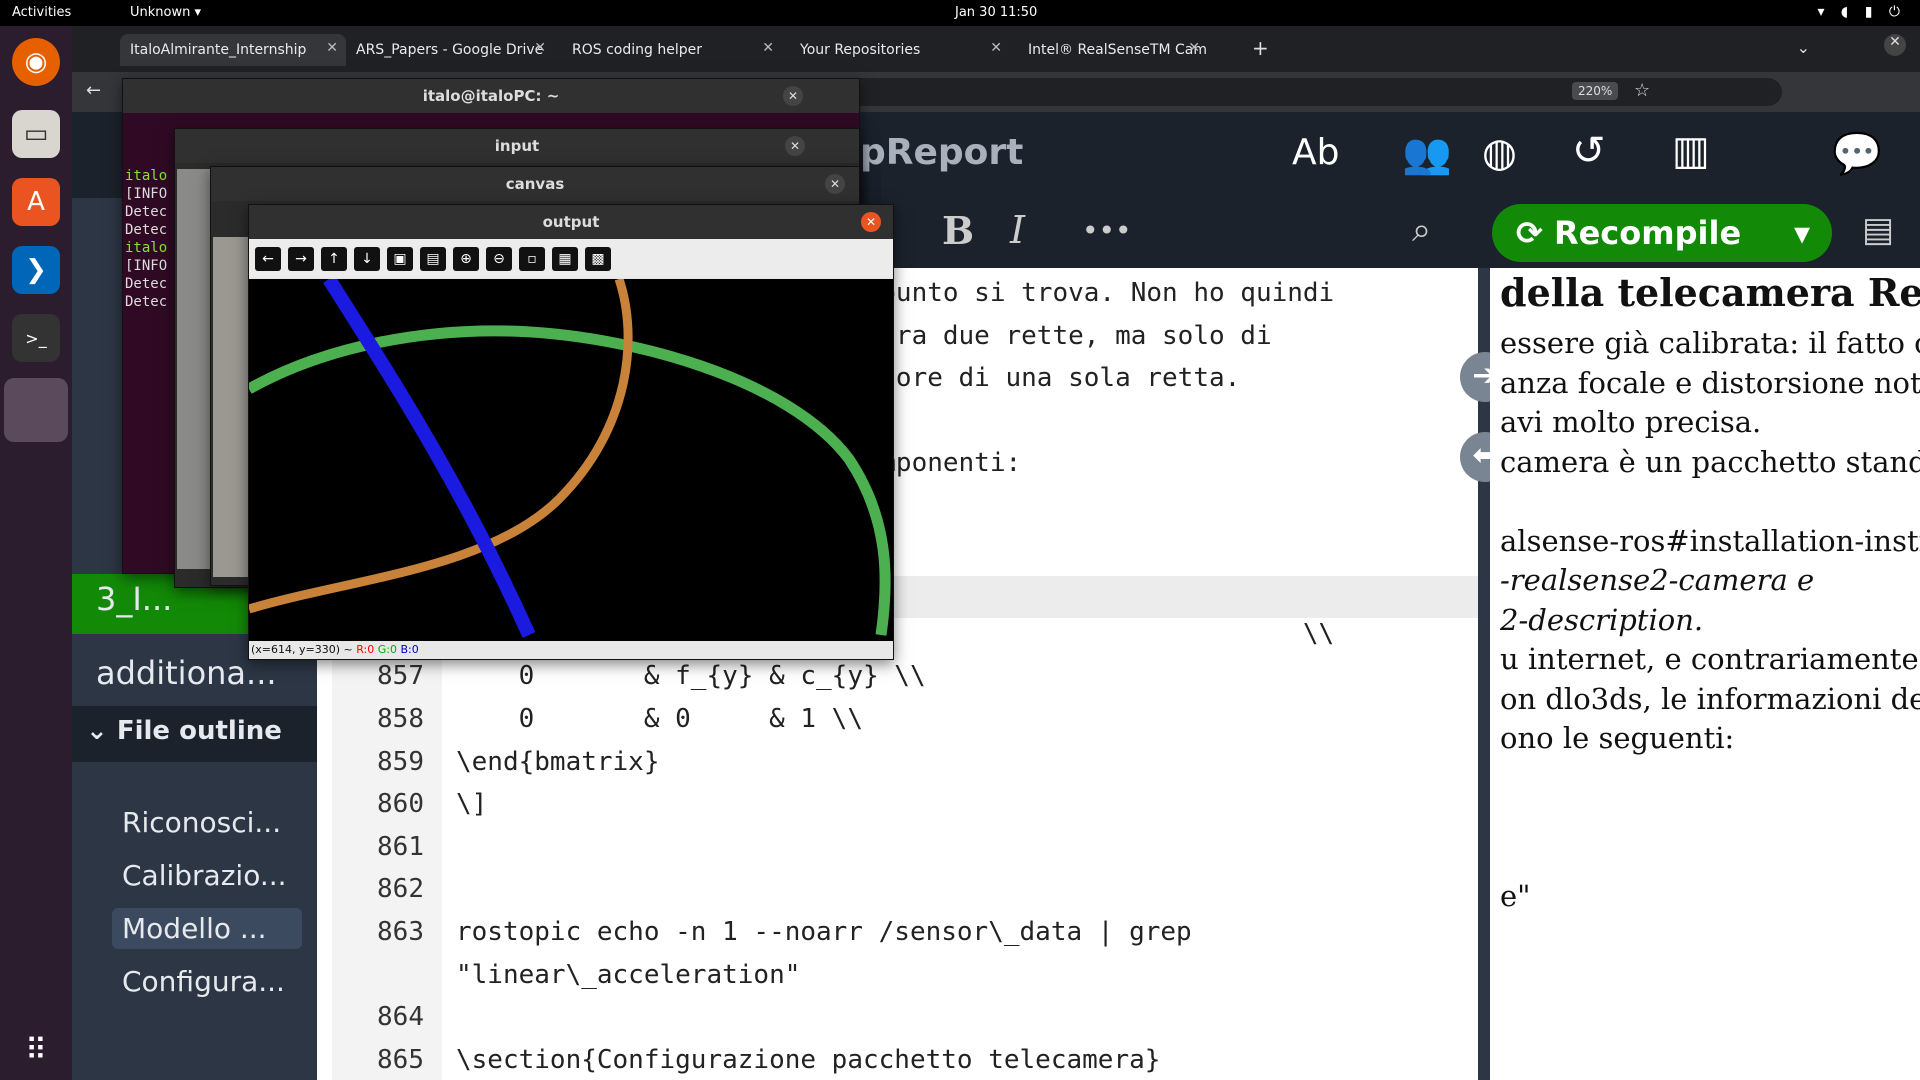 This screenshot has width=1920, height=1080. Describe the element at coordinates (146, 284) in the screenshot. I see `terminal-line: Detec` at that location.